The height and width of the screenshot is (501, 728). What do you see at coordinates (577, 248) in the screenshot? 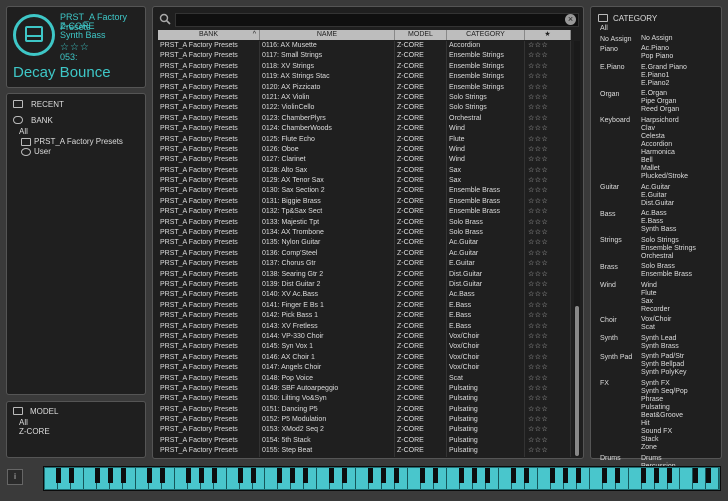
I see `table-scrollbar` at bounding box center [577, 248].